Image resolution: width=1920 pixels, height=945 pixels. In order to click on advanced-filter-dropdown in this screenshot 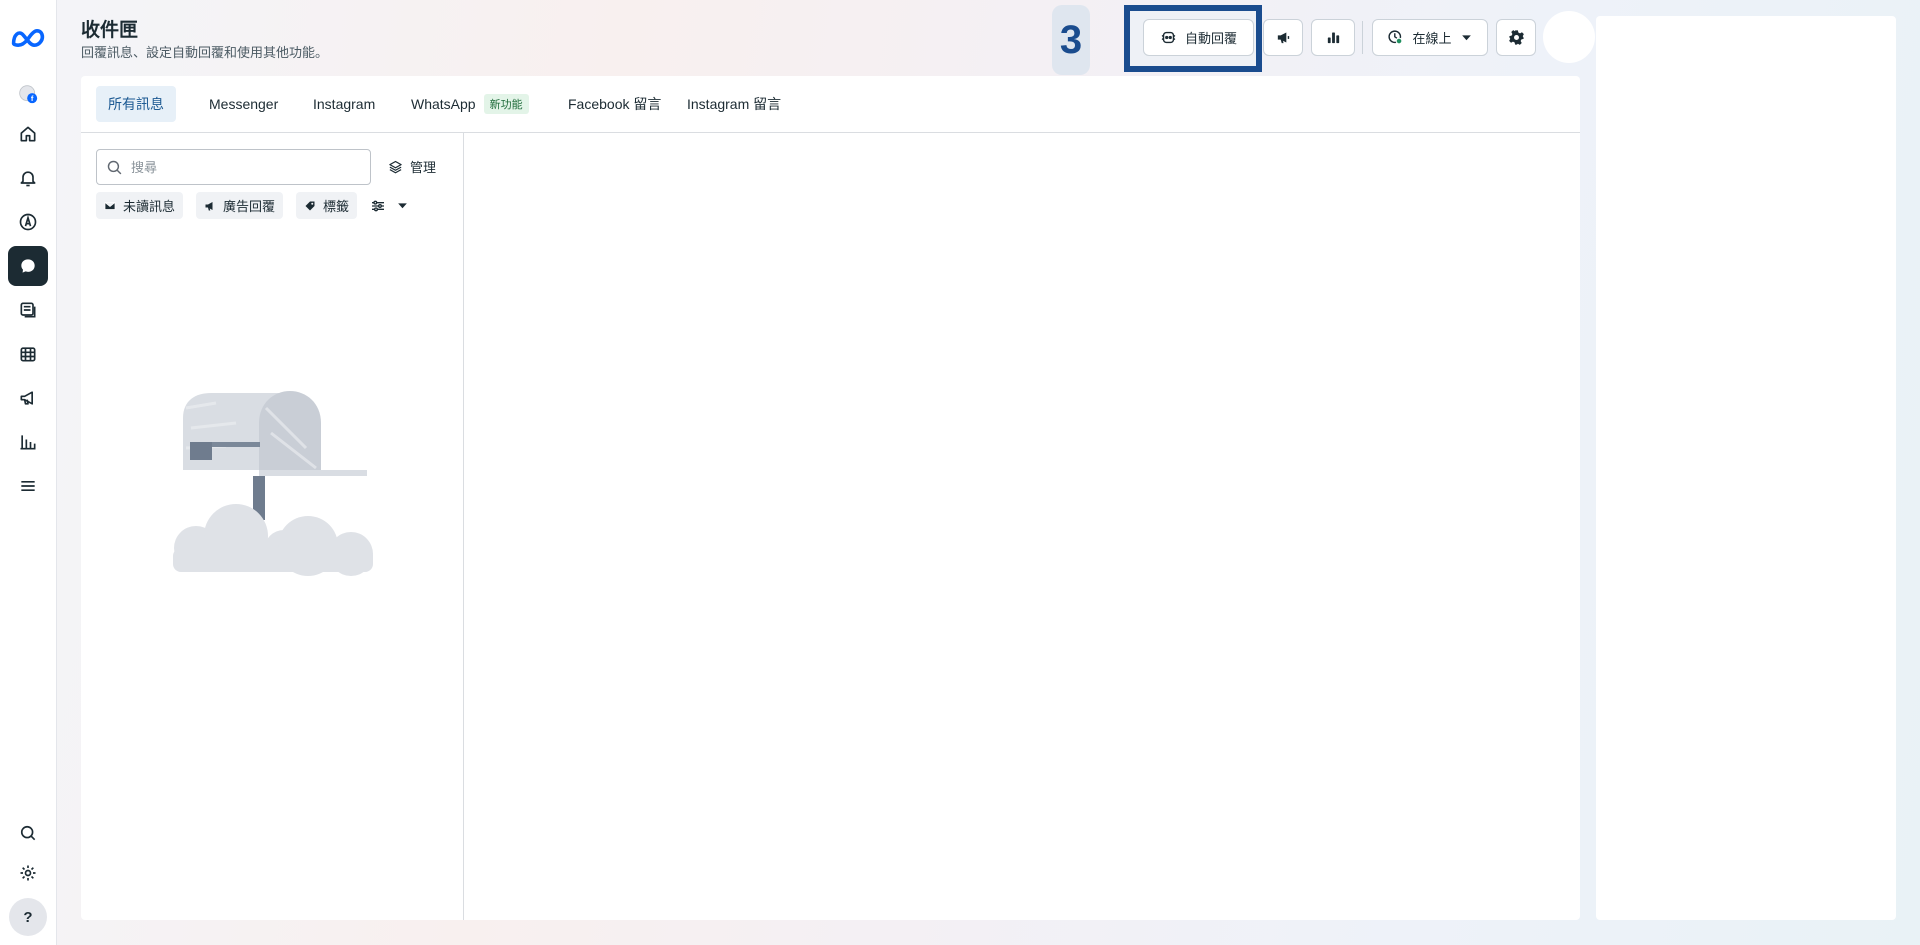, I will do `click(389, 205)`.